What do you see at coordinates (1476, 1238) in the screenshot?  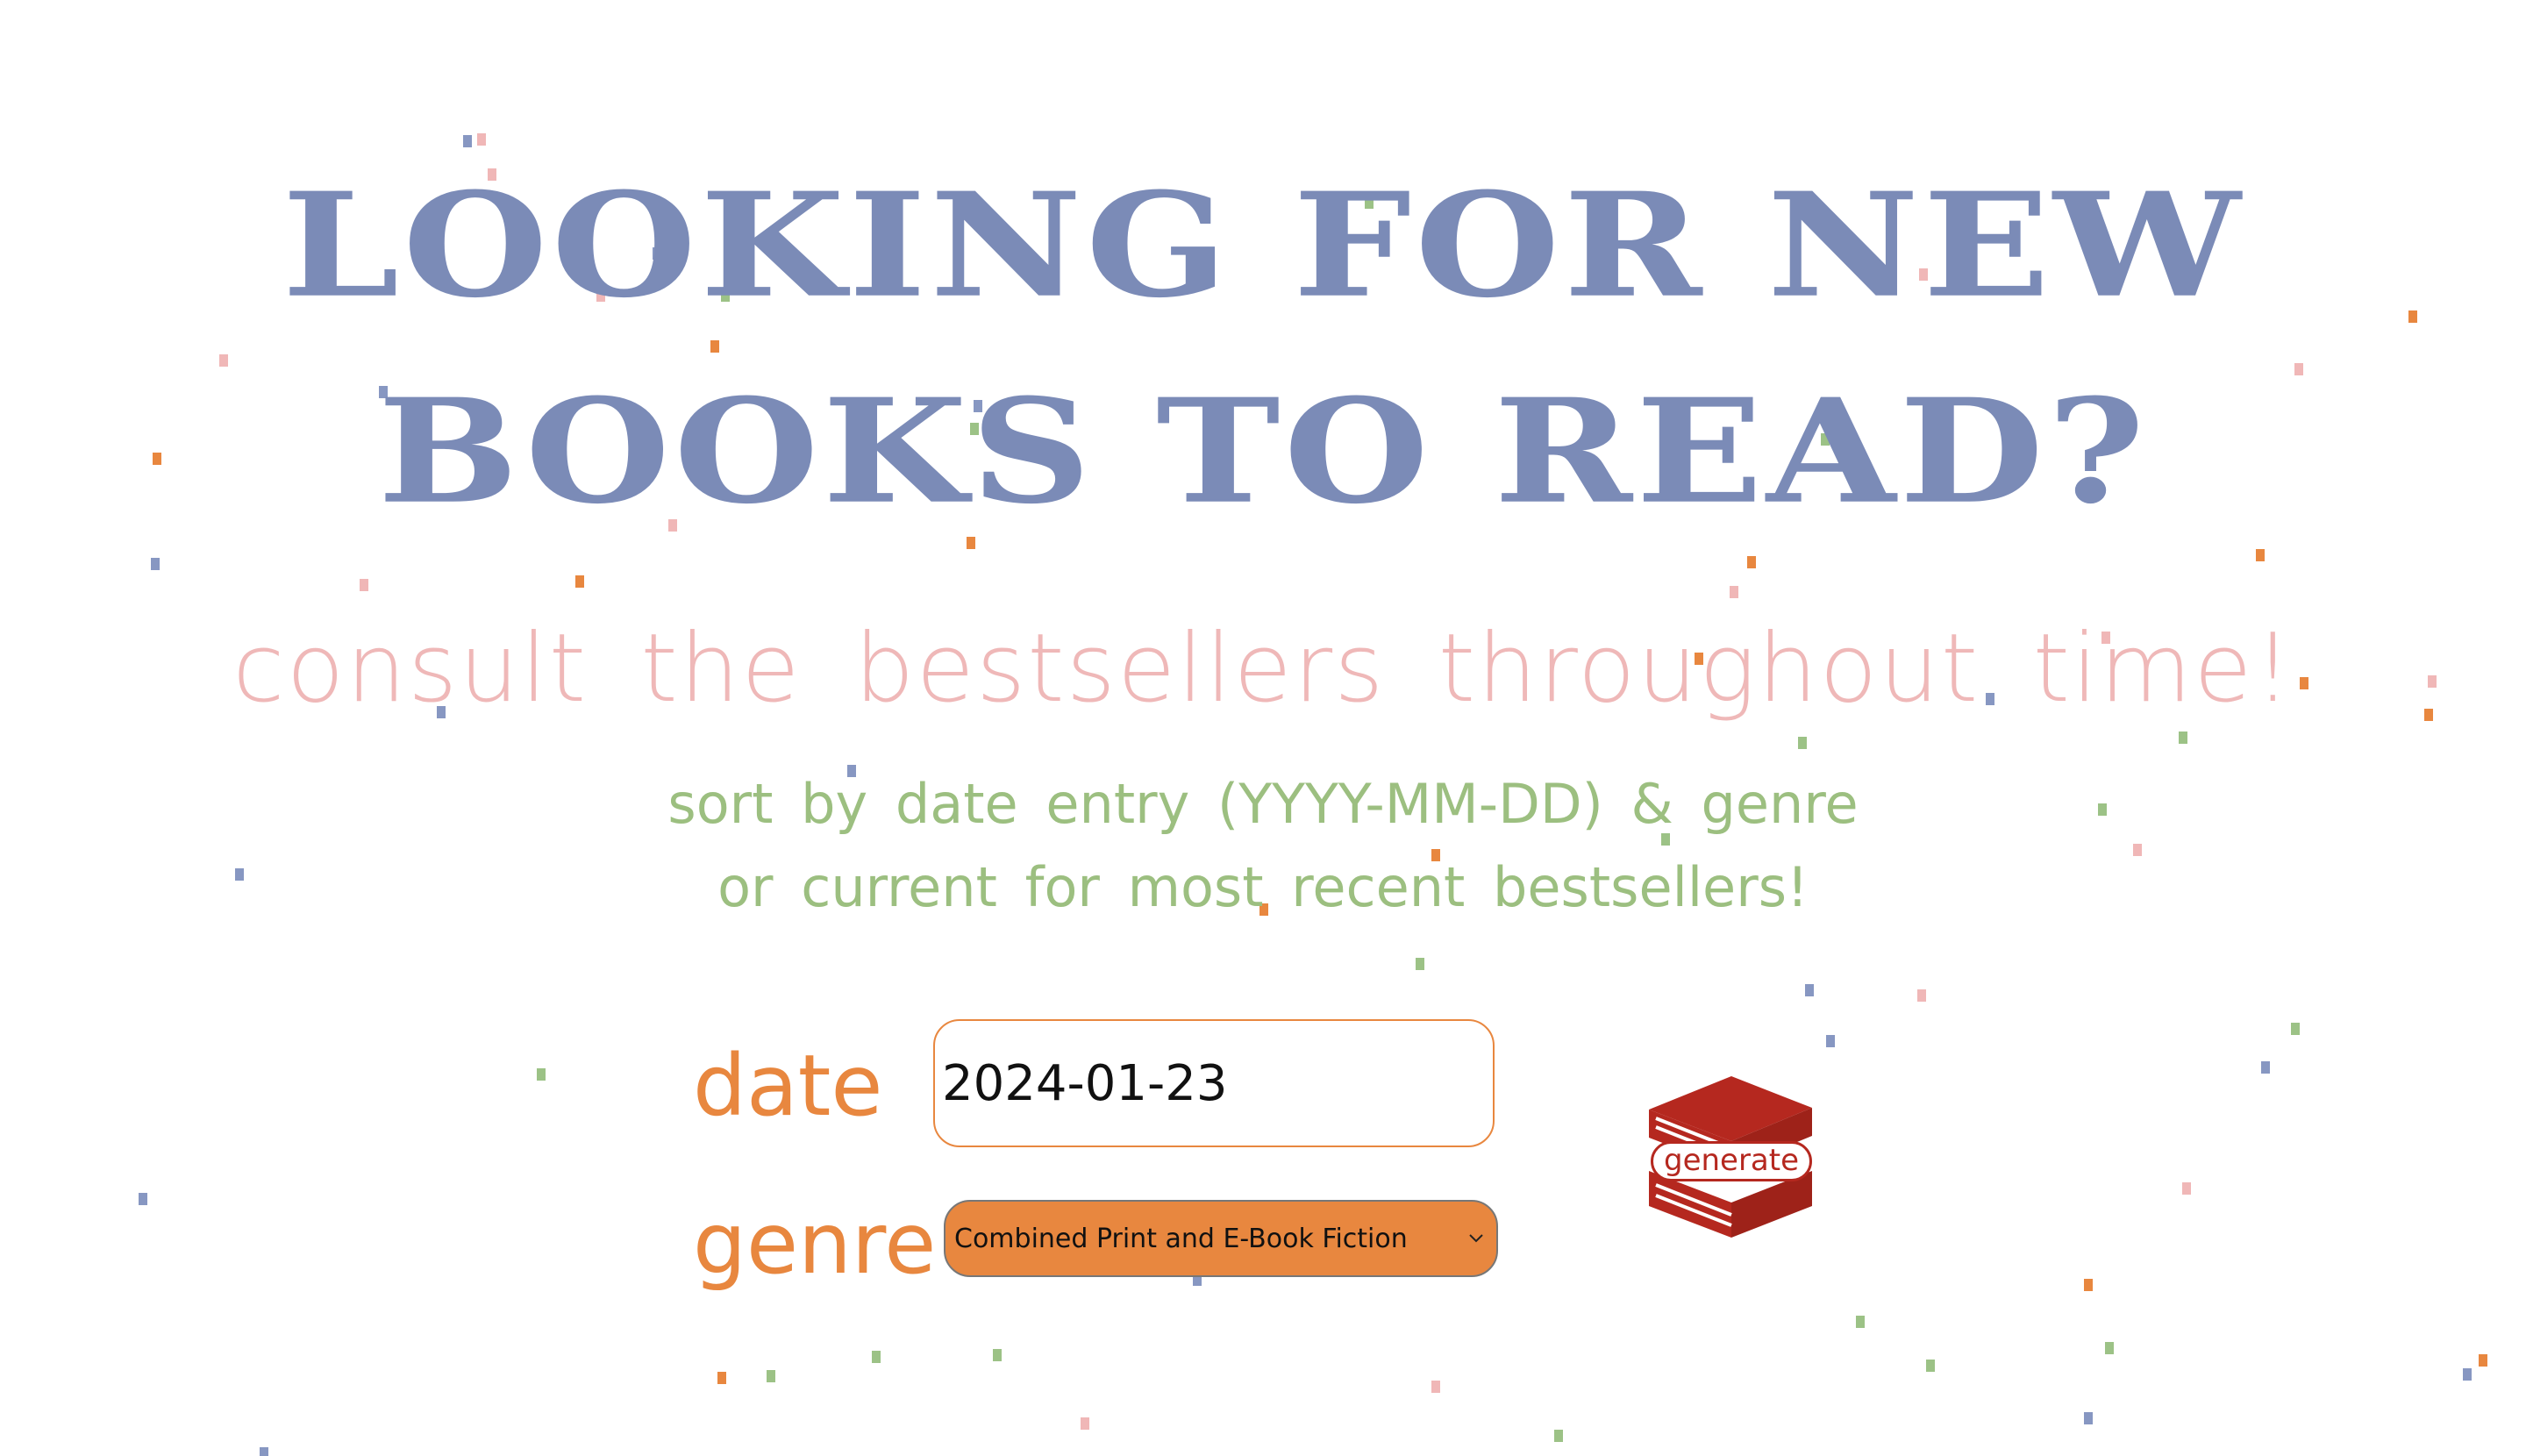 I see `chevron-down-icon` at bounding box center [1476, 1238].